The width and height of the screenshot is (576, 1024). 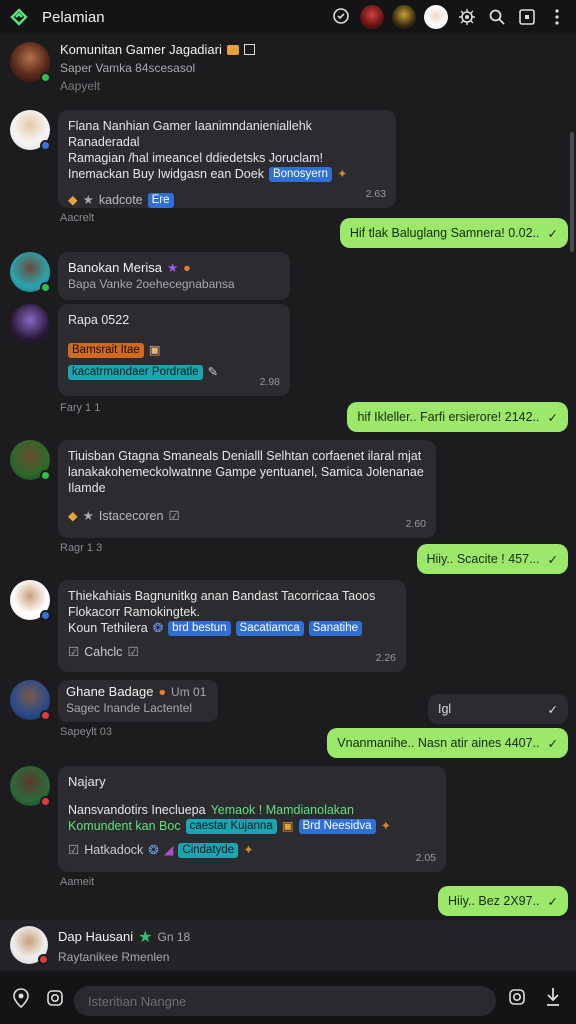 I want to click on tag: Bamsrait Itae, so click(x=106, y=350).